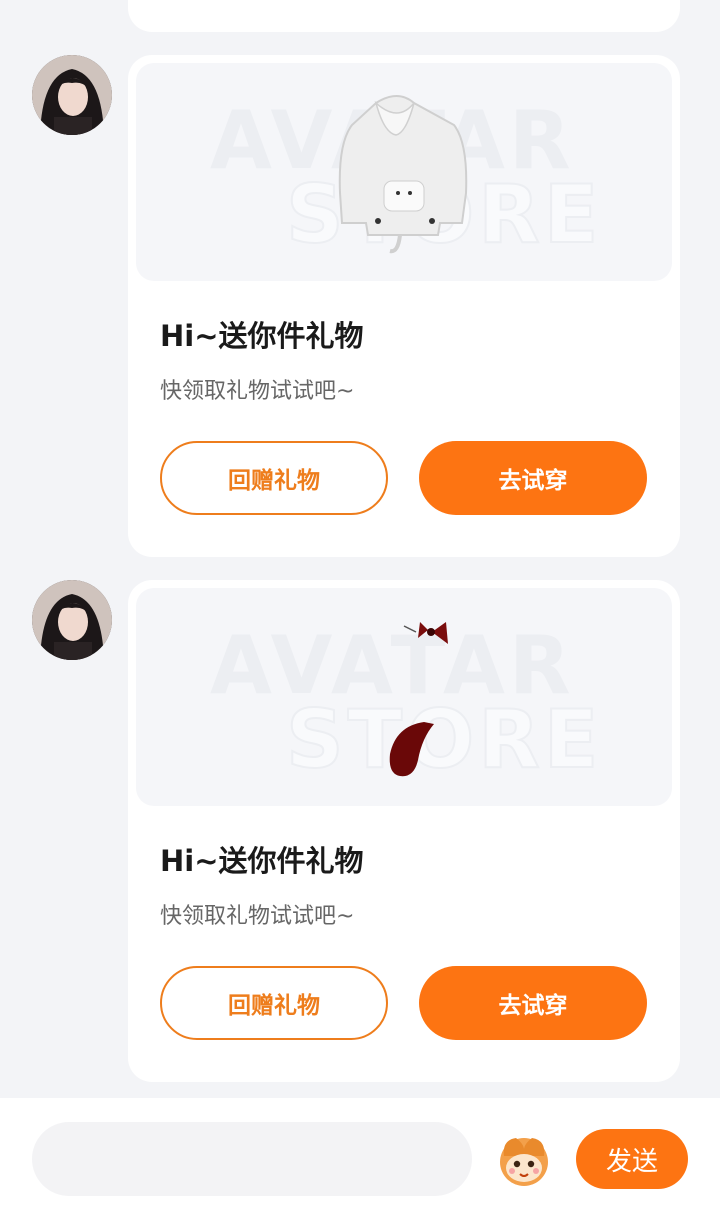 The image size is (720, 1208). Describe the element at coordinates (632, 1159) in the screenshot. I see `send-button: 发送` at that location.